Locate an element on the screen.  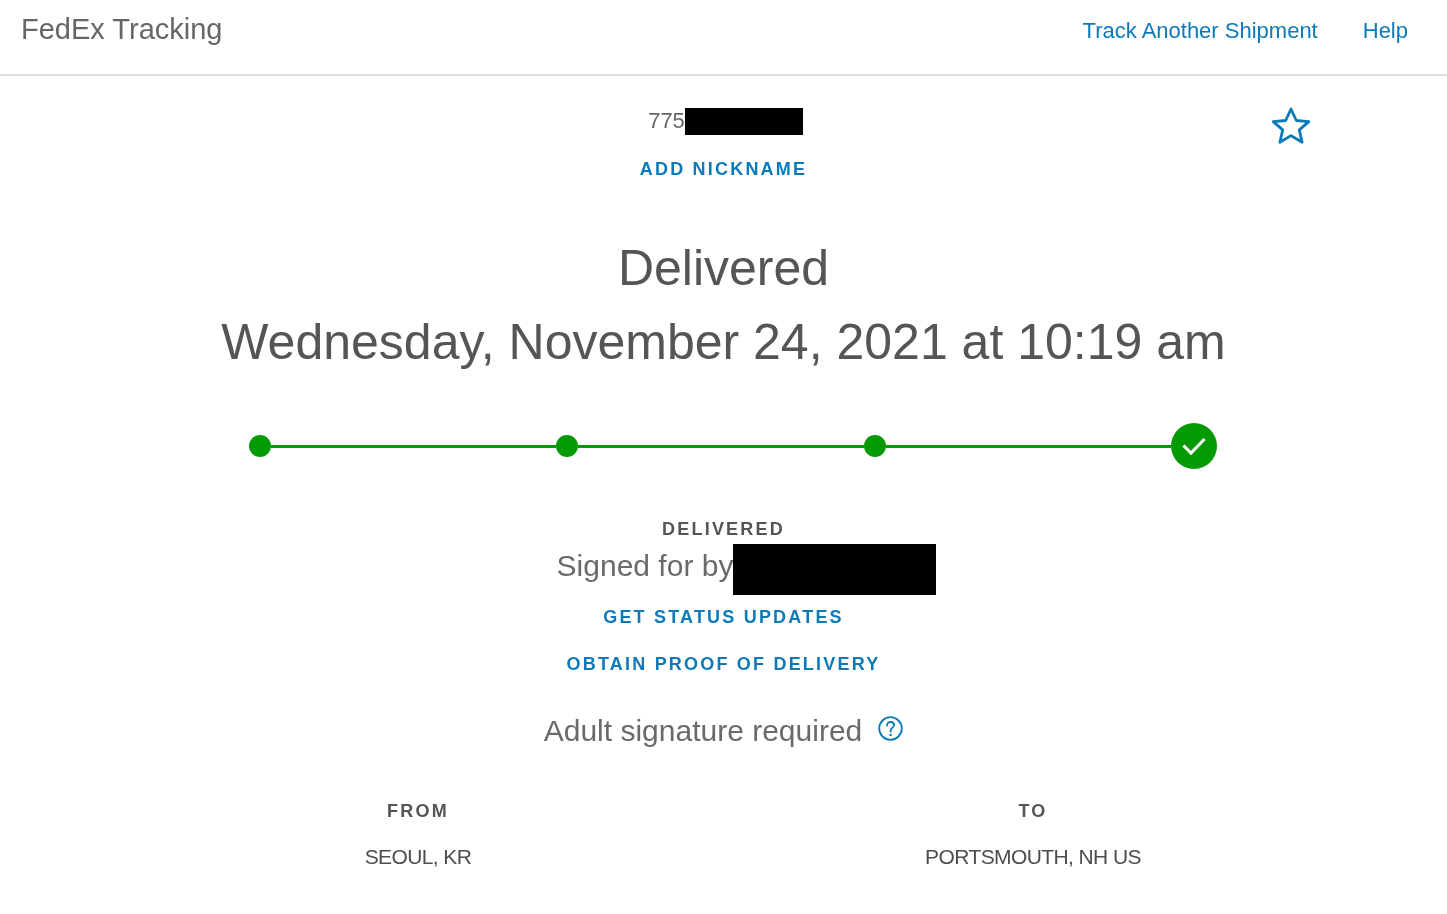
signed-for-text: Signed for by is located at coordinates (645, 566).